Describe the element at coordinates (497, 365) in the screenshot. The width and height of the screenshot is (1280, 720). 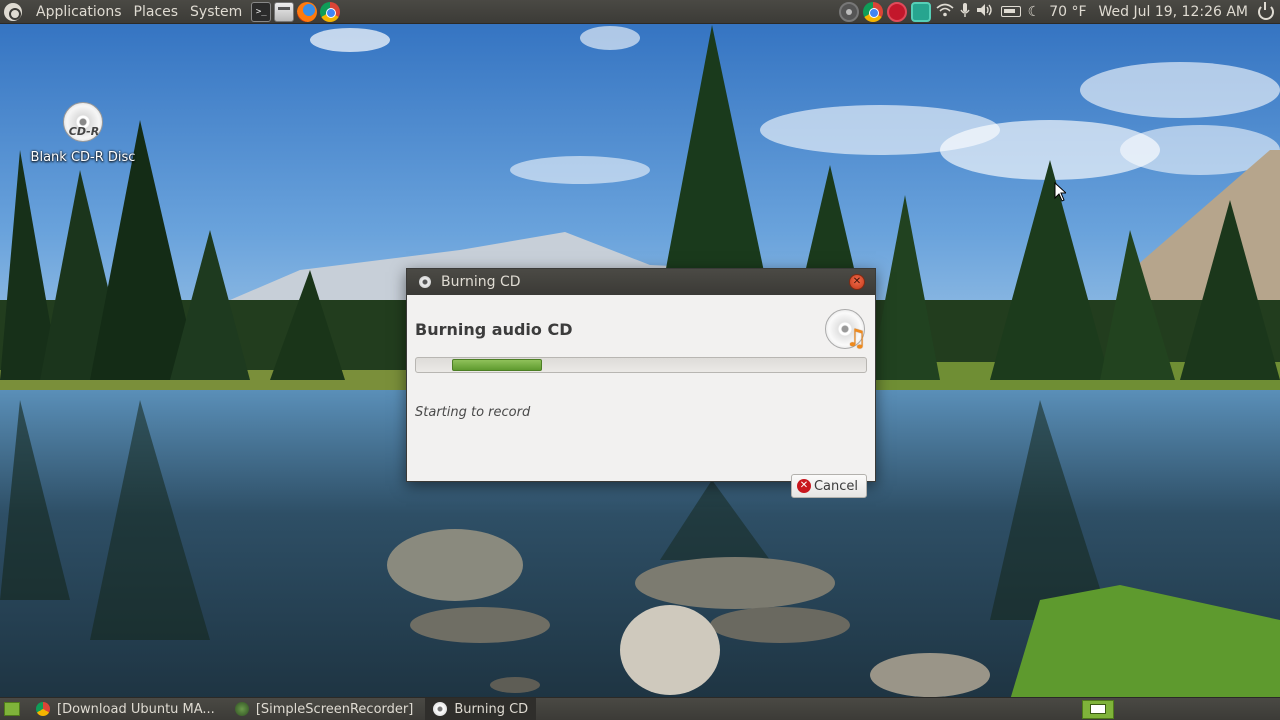
I see `progress-fill` at that location.